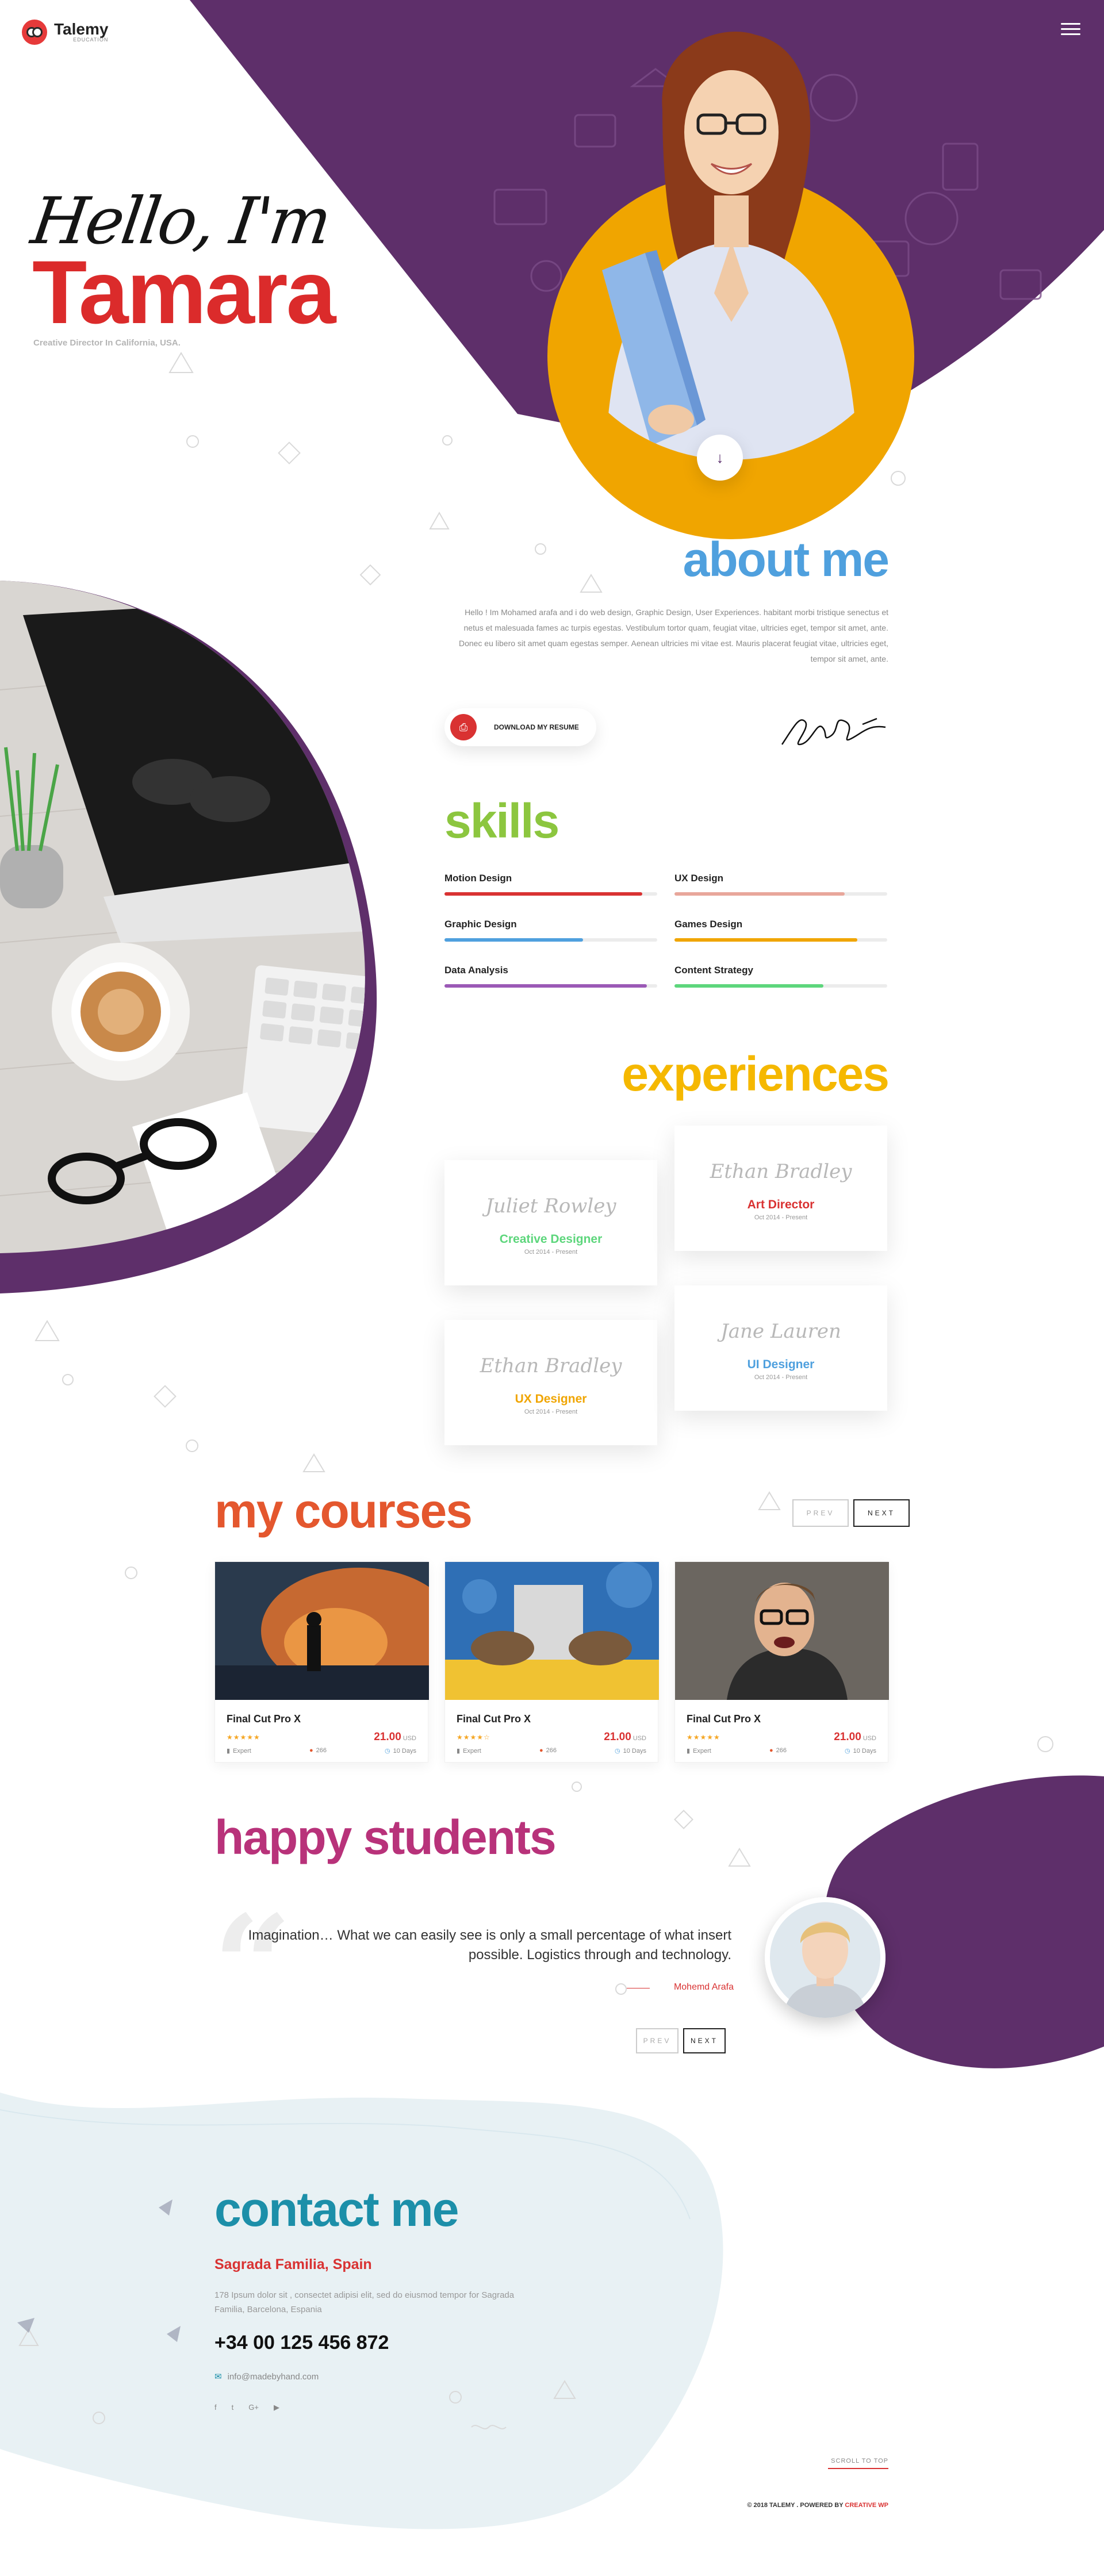 The image size is (1104, 2576). I want to click on courses-prev-button: PREV, so click(820, 1513).